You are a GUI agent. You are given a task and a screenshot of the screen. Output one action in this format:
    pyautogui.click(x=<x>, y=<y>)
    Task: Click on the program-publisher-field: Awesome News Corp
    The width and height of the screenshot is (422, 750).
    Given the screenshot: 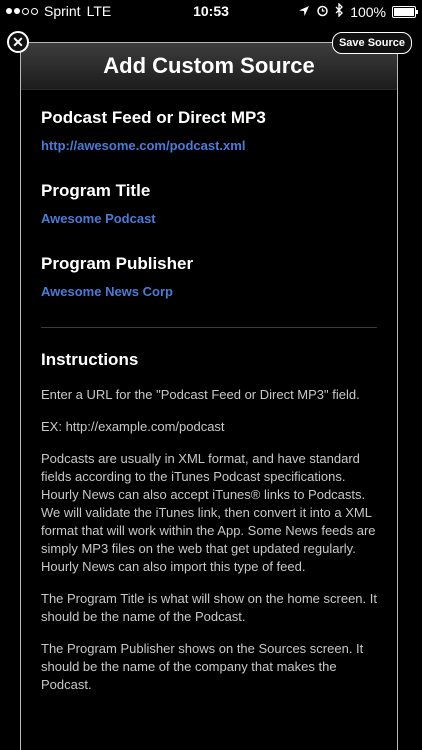 What is the action you would take?
    pyautogui.click(x=209, y=291)
    